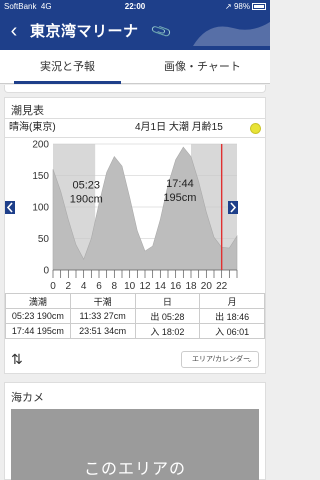  Describe the element at coordinates (69, 285) in the screenshot. I see `x-tick-label: 2` at that location.